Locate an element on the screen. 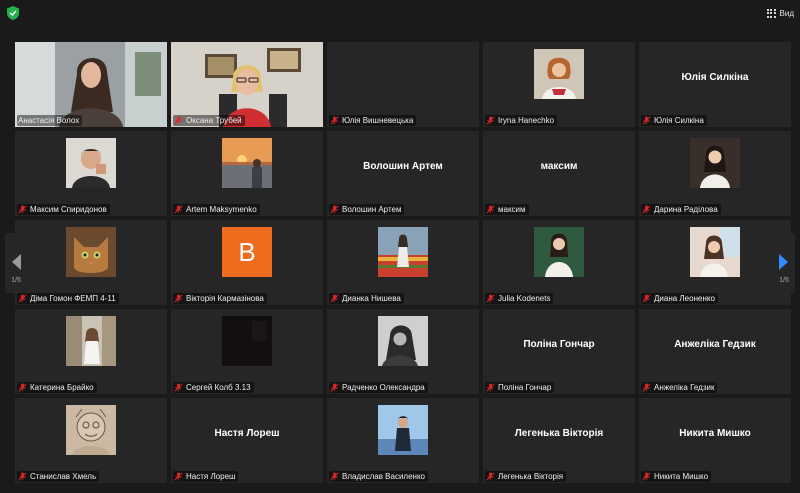 The image size is (800, 493). participant-tile: Юлія Вишневецька is located at coordinates (403, 84).